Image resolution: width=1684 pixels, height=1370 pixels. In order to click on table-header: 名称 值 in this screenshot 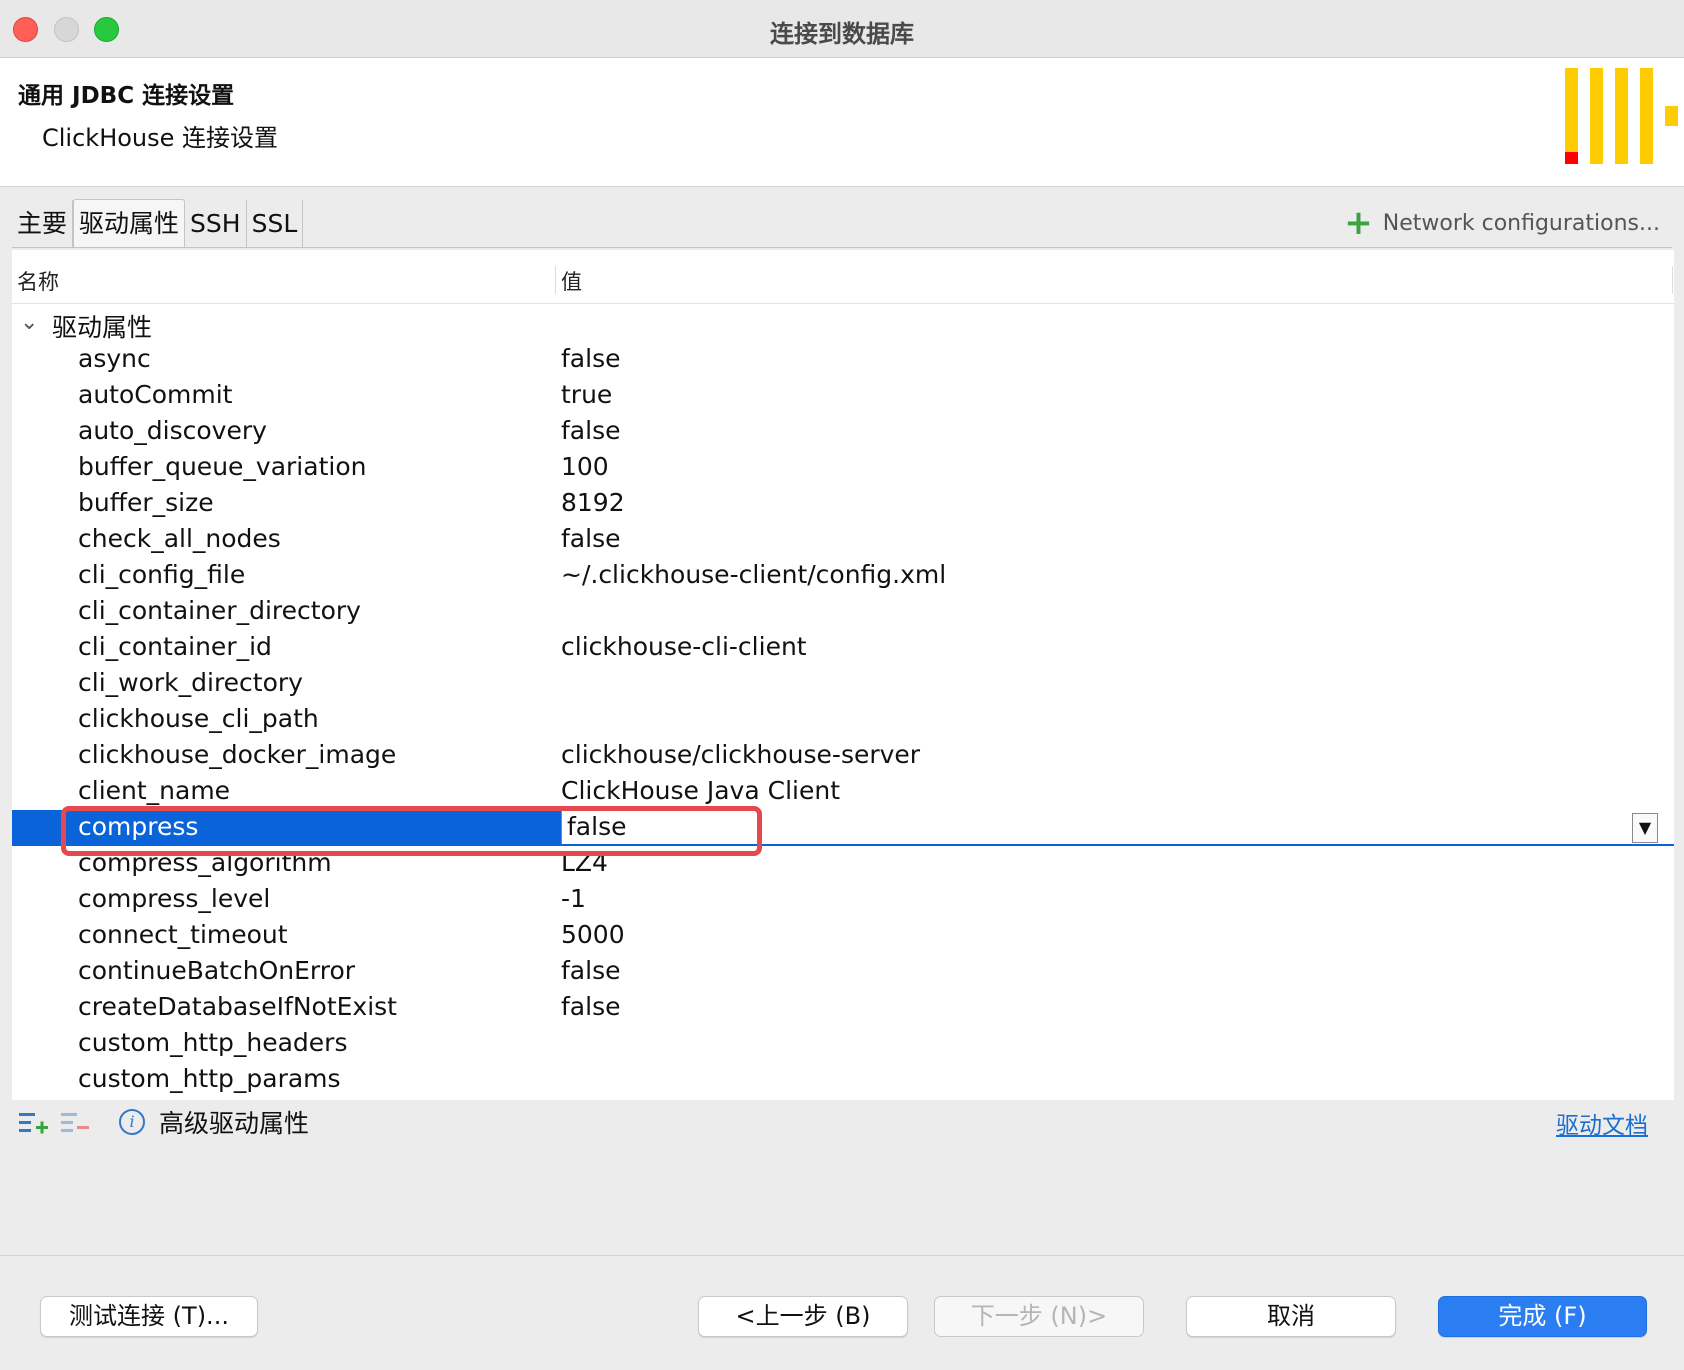, I will do `click(843, 277)`.